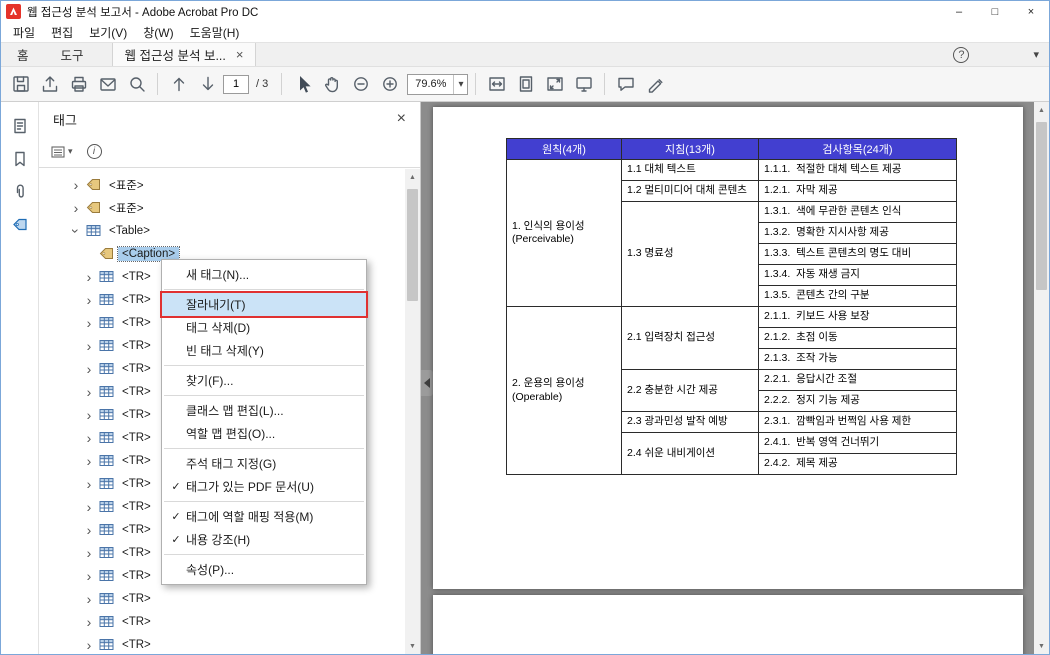  Describe the element at coordinates (401, 119) in the screenshot. I see `panel-close-icon: ×` at that location.